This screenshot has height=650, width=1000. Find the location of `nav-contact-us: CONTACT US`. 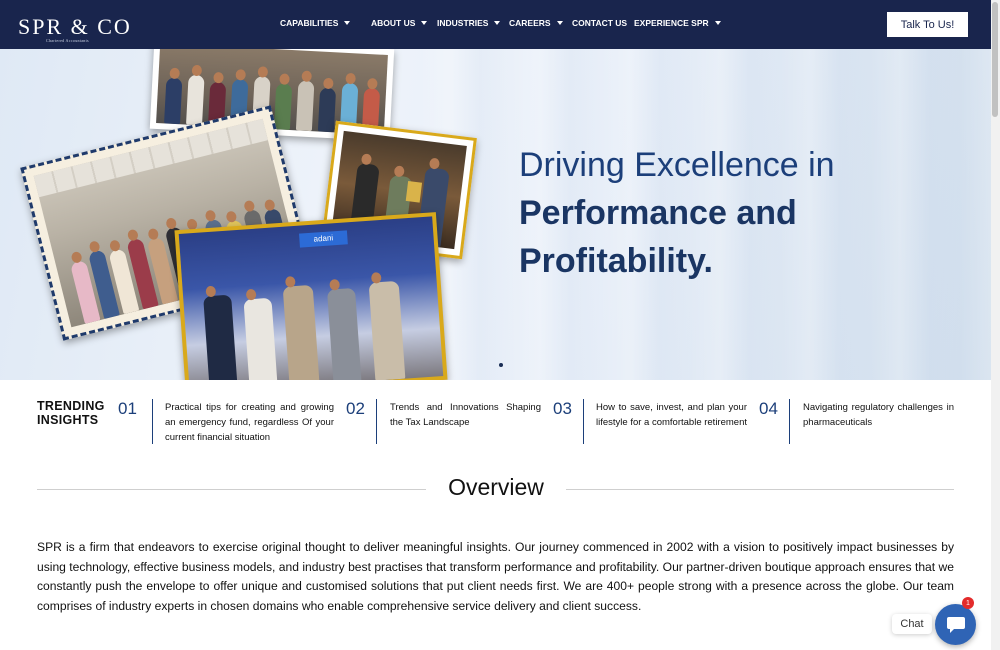

nav-contact-us: CONTACT US is located at coordinates (599, 23).